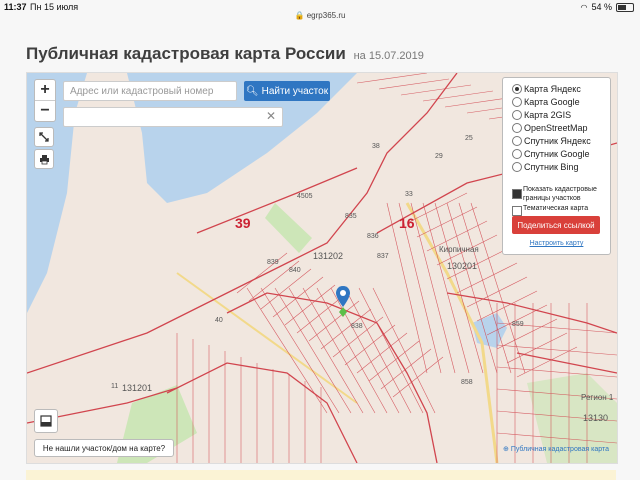  I want to click on setup-map-link: Настроить карту, so click(556, 243).